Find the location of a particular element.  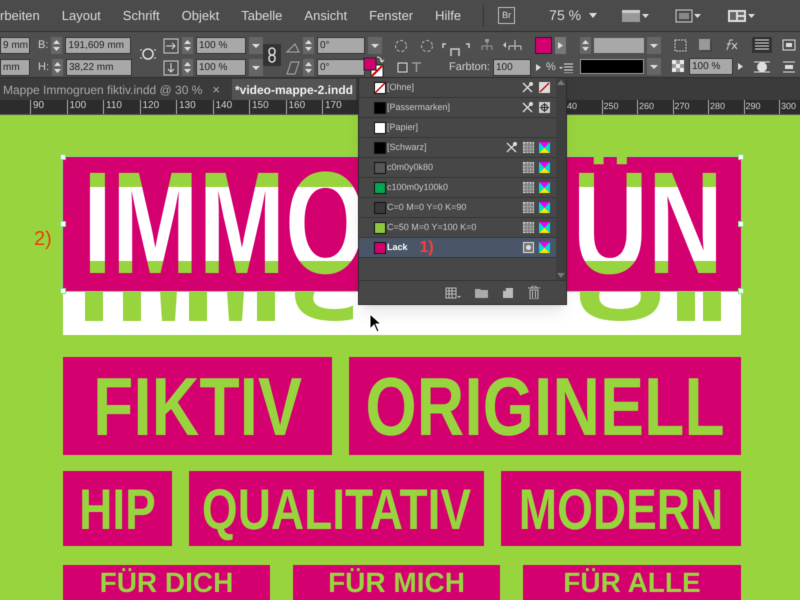

drop-shadow-icon is located at coordinates (705, 45).